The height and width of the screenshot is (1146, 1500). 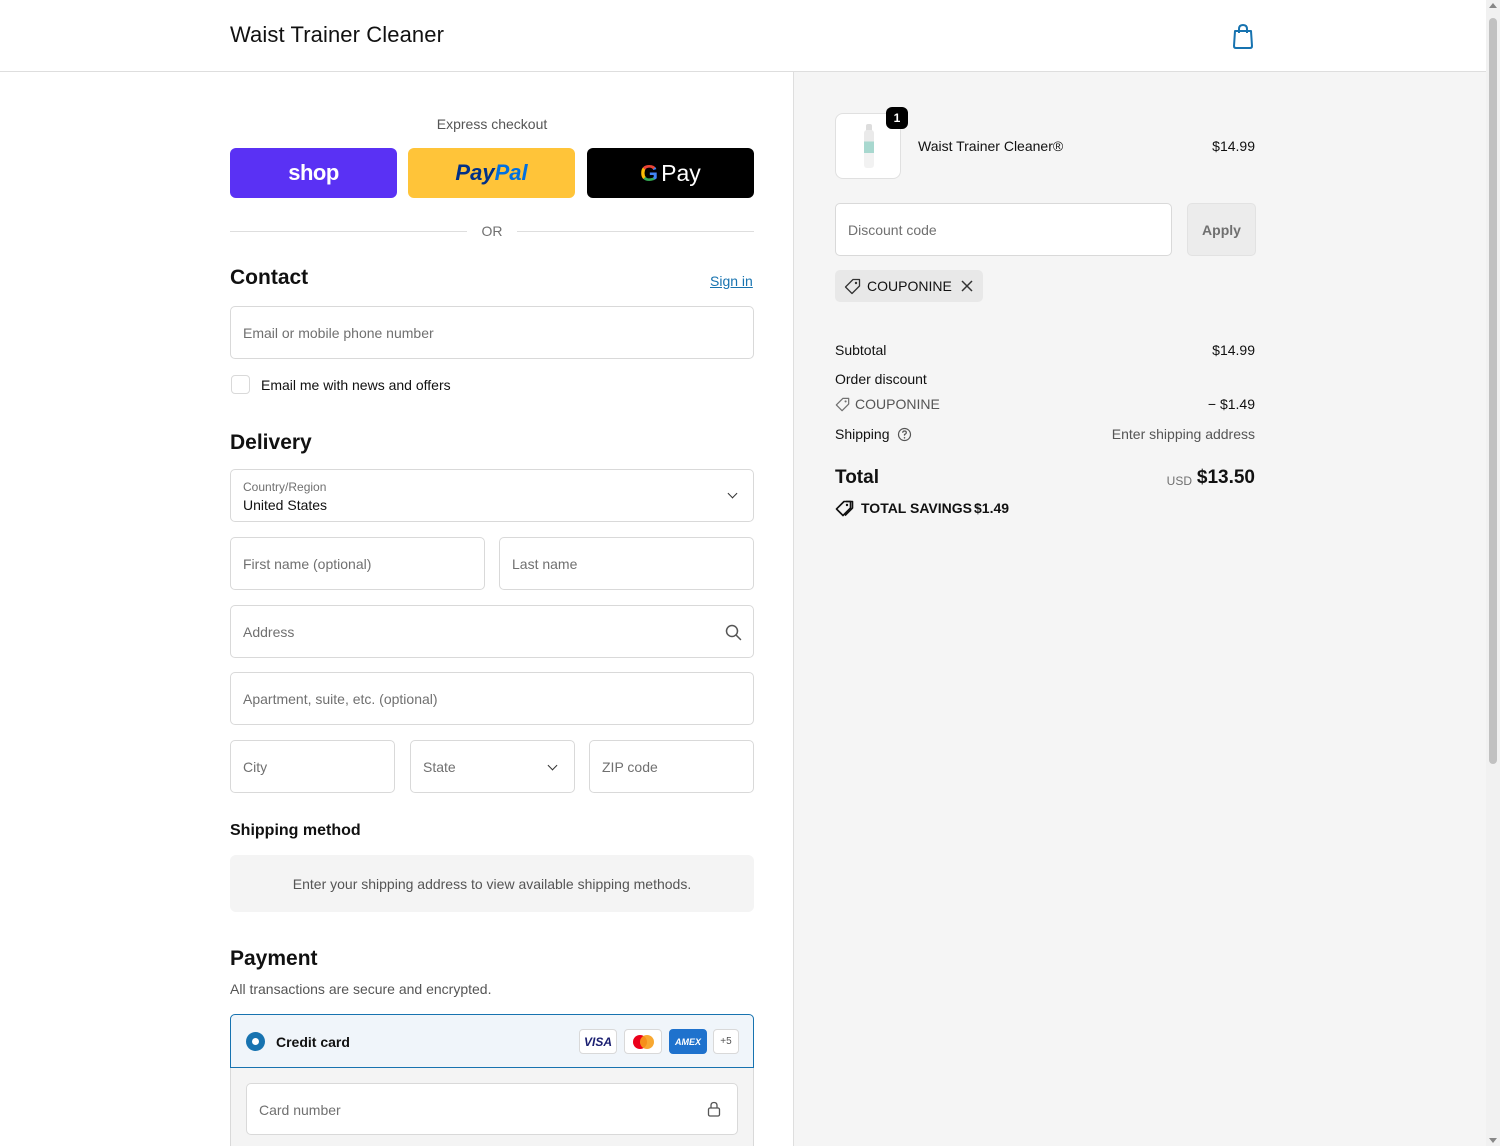 What do you see at coordinates (1179, 481) in the screenshot?
I see `total-currency: USD` at bounding box center [1179, 481].